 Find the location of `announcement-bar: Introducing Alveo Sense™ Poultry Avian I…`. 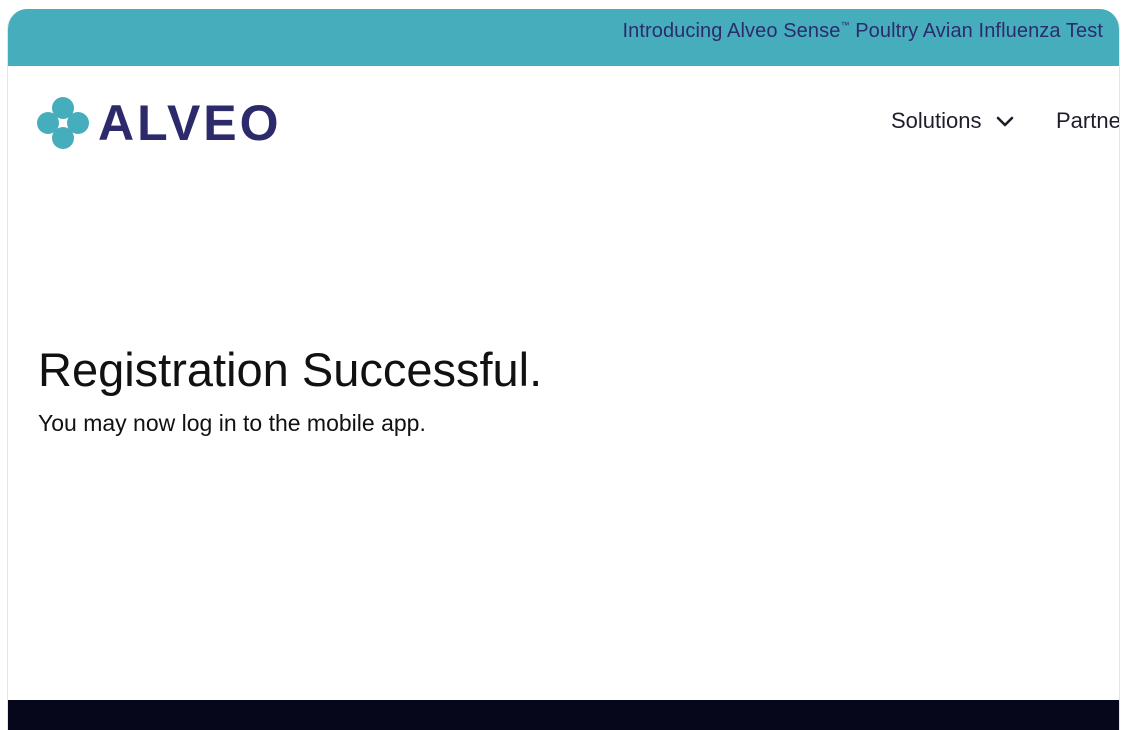

announcement-bar: Introducing Alveo Sense™ Poultry Avian I… is located at coordinates (563, 37).